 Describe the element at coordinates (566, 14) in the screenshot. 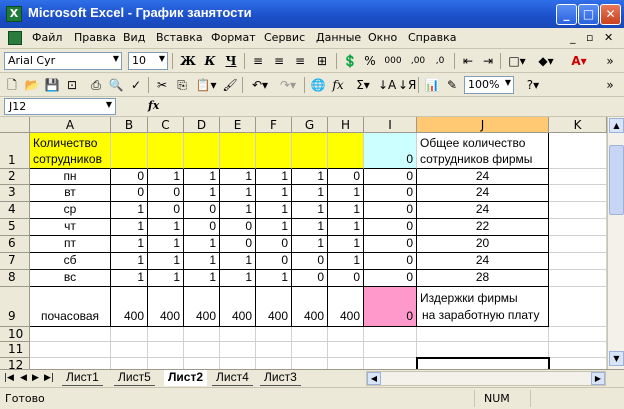

I see `minimize-button: _` at that location.